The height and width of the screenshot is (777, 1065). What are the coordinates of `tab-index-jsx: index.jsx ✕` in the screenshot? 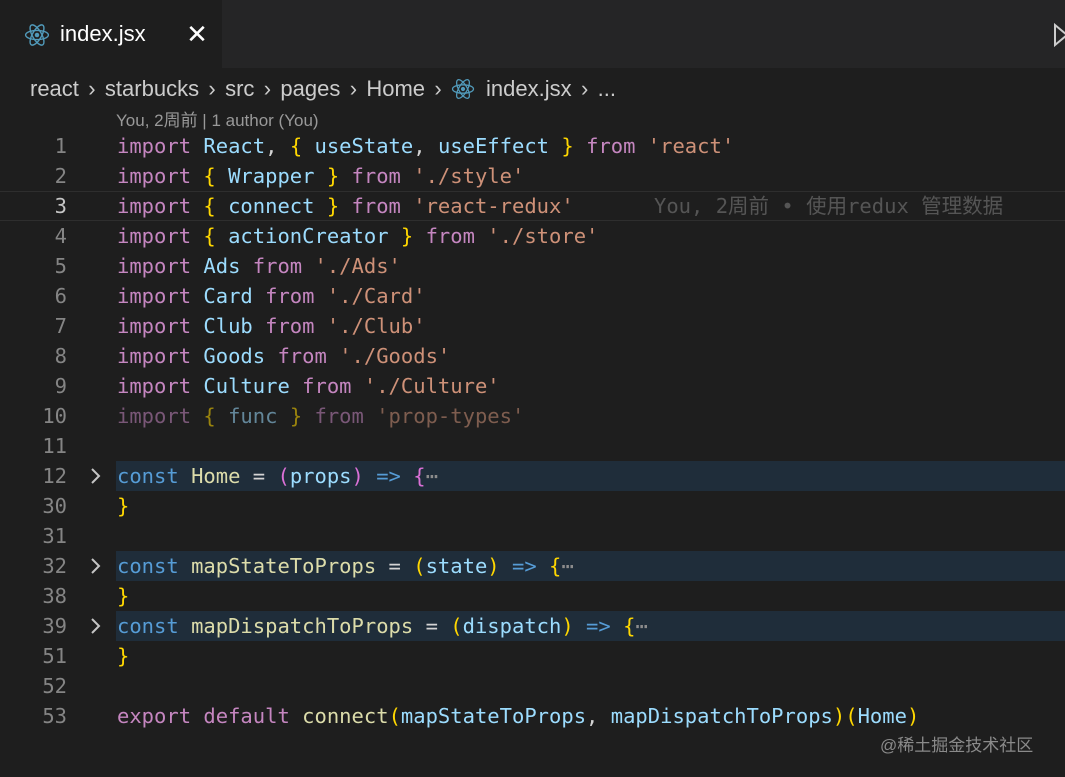 It's located at (111, 34).